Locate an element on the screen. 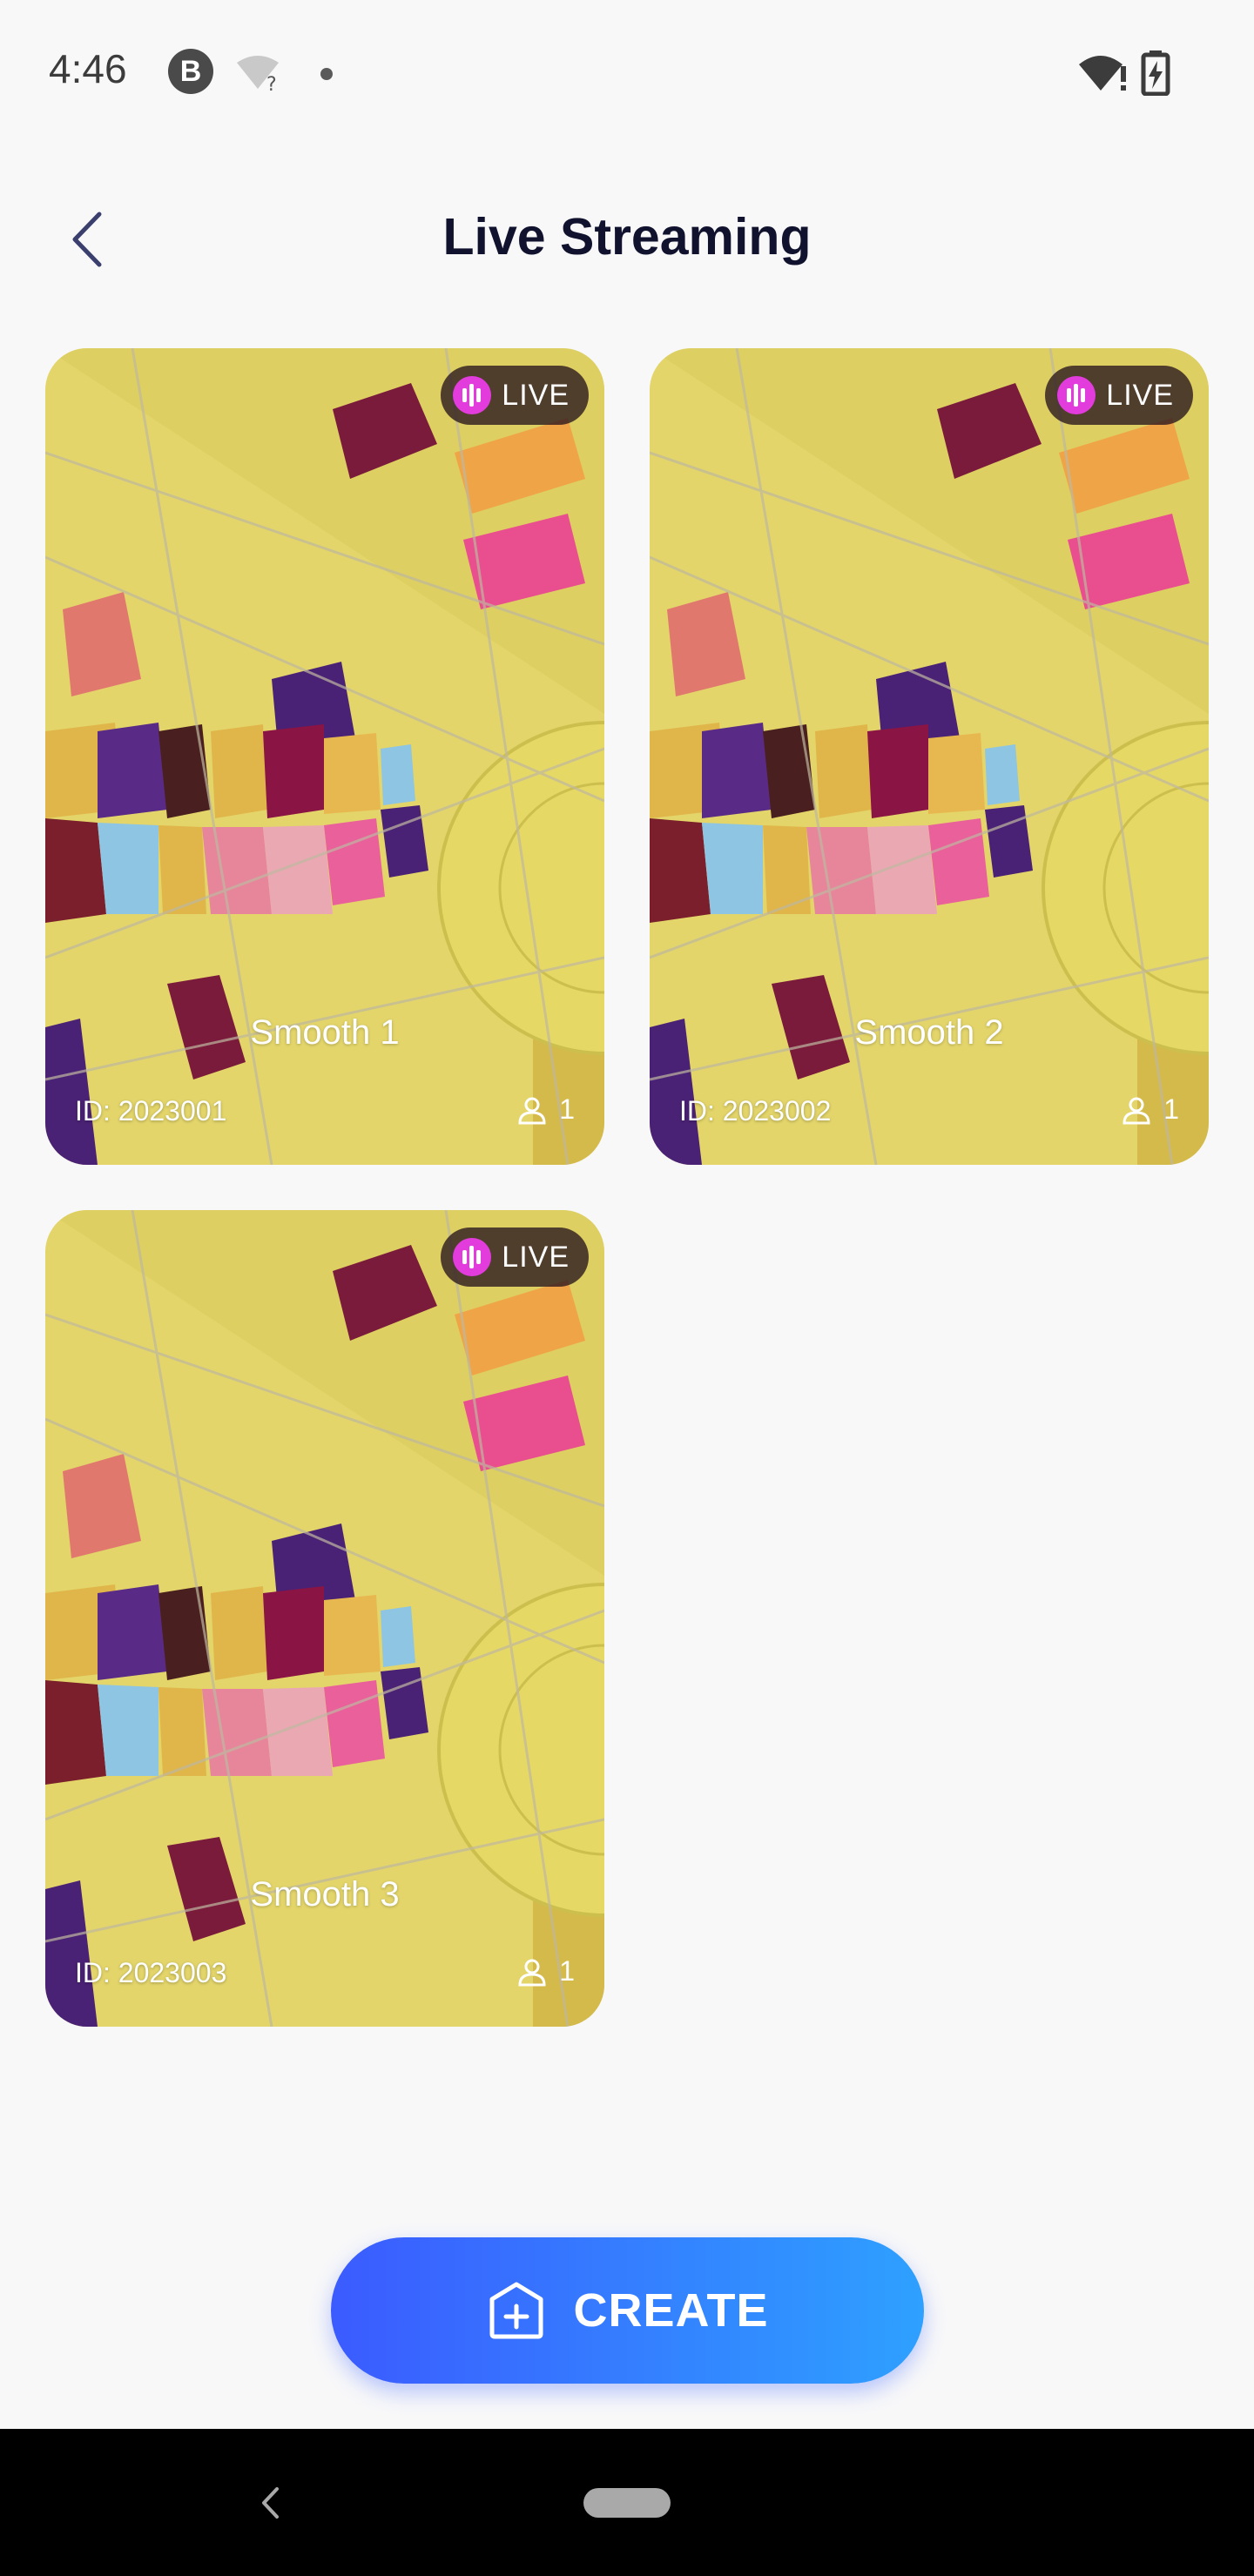 The width and height of the screenshot is (1254, 2576). room-card-2: LIVE Smooth 2 ID: 2023002 1 is located at coordinates (930, 756).